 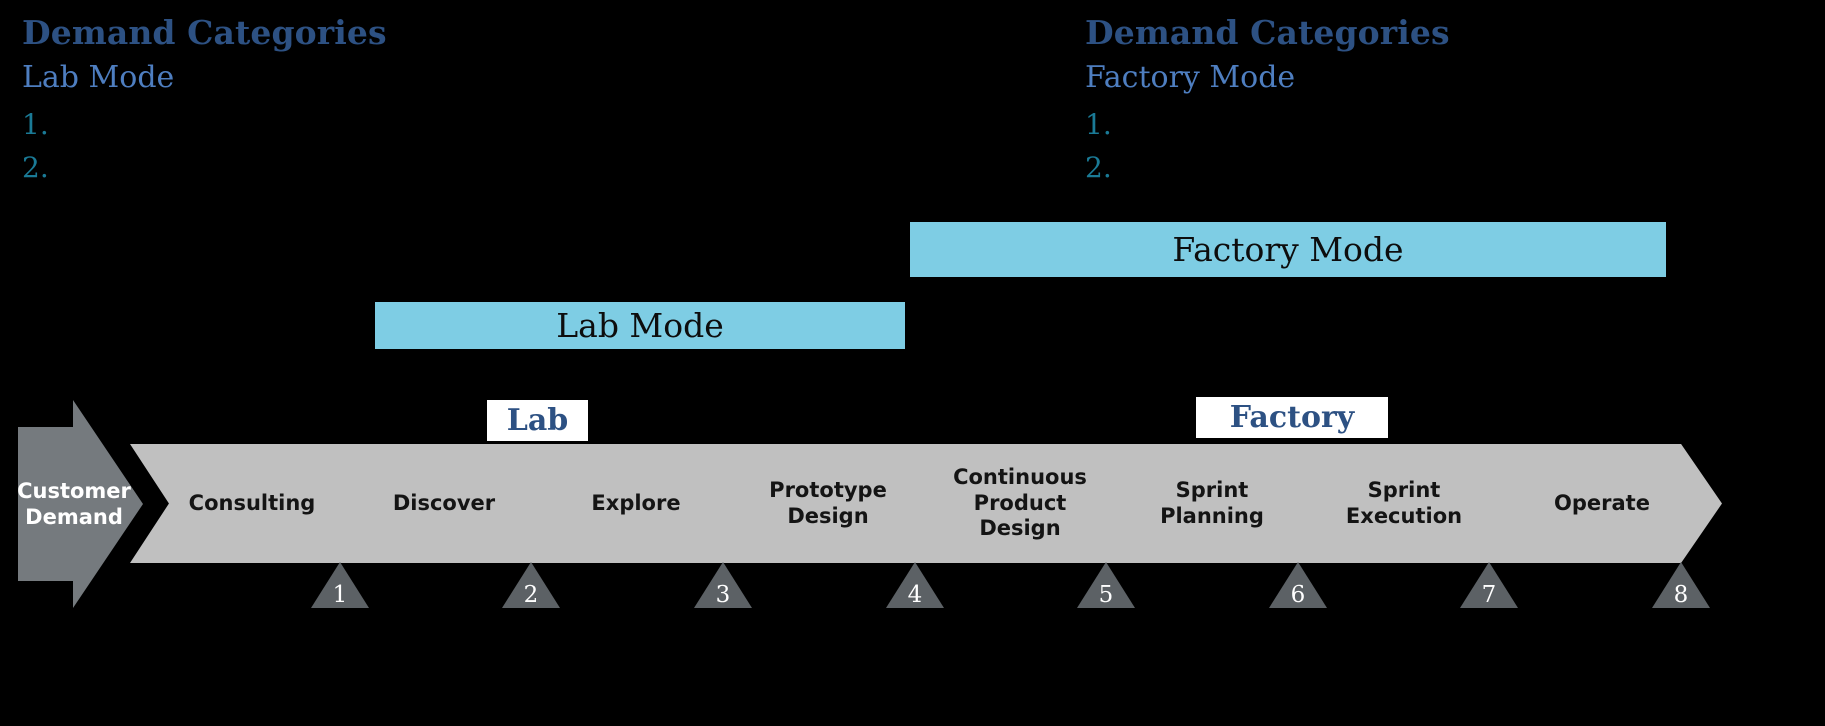 What do you see at coordinates (1404, 502) in the screenshot?
I see `process-stage-label: Sprint Execution` at bounding box center [1404, 502].